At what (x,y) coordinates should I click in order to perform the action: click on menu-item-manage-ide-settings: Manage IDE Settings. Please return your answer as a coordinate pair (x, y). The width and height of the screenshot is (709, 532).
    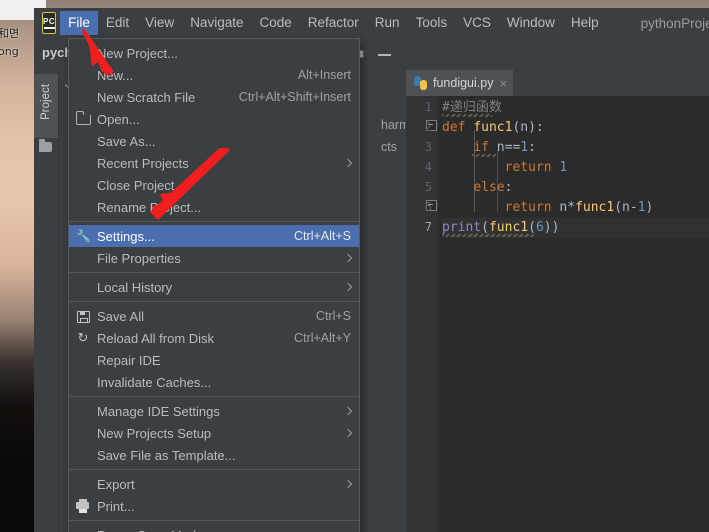
    Looking at the image, I should click on (214, 411).